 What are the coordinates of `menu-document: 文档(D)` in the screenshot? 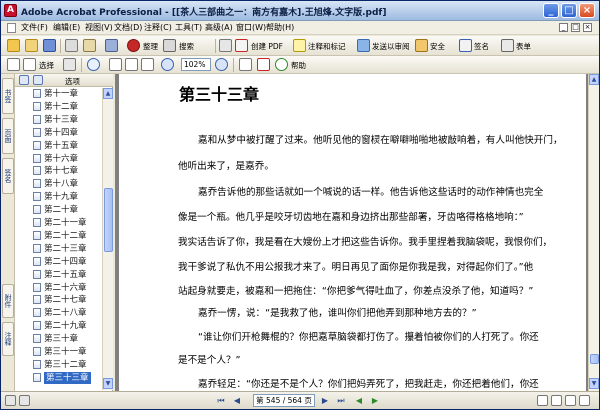 It's located at (128, 27).